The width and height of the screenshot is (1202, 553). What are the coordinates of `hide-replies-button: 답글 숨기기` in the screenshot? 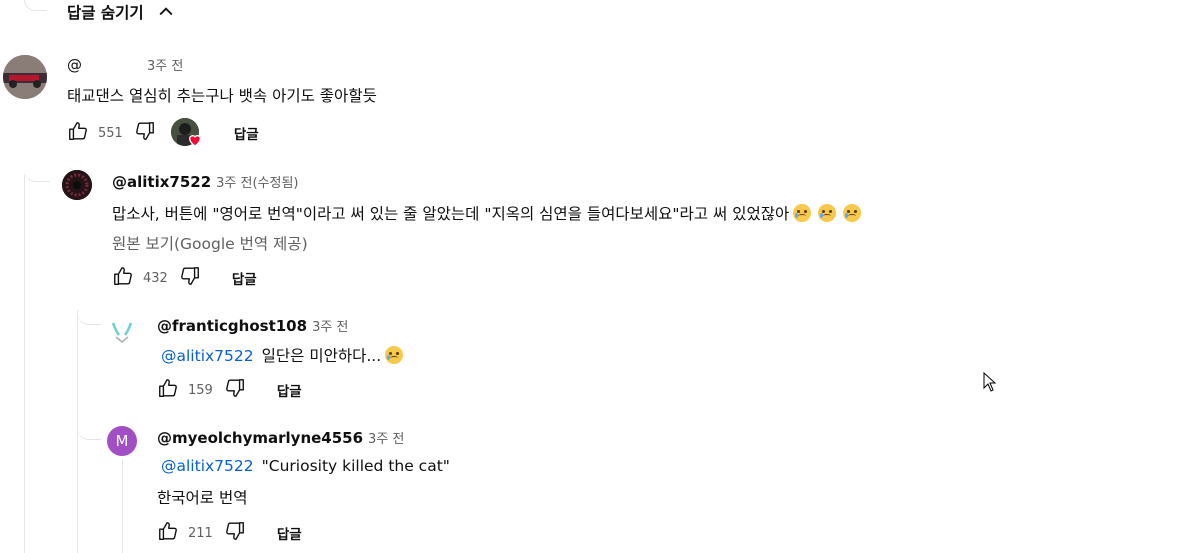 It's located at (121, 12).